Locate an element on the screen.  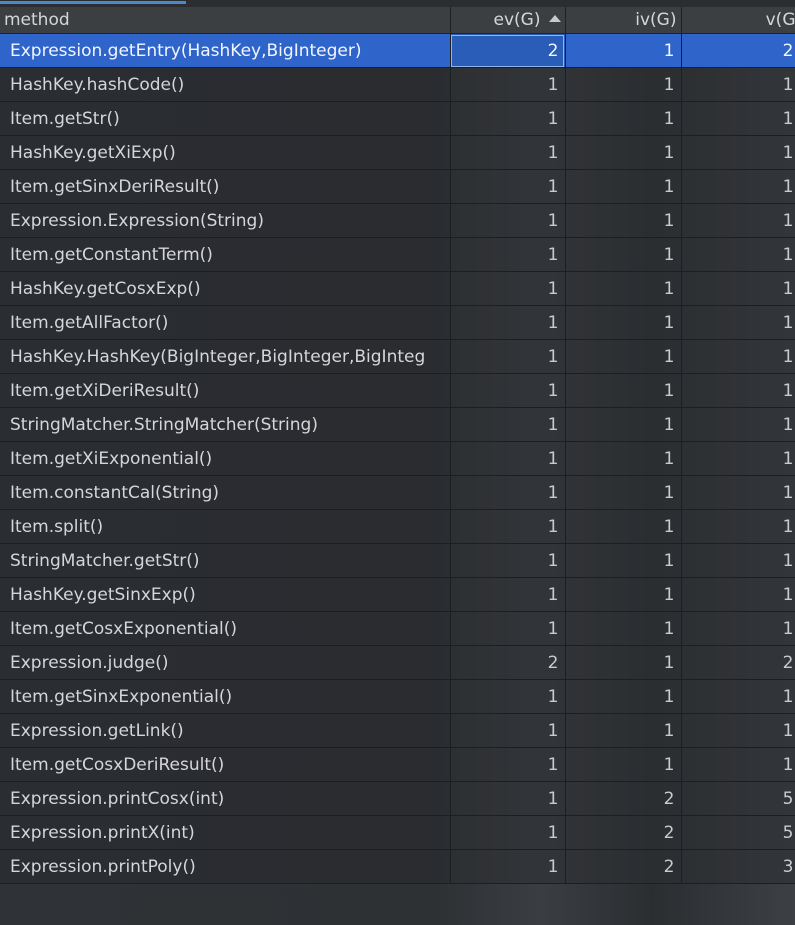
cell-method: Item.getSinxExponential() is located at coordinates (225, 696).